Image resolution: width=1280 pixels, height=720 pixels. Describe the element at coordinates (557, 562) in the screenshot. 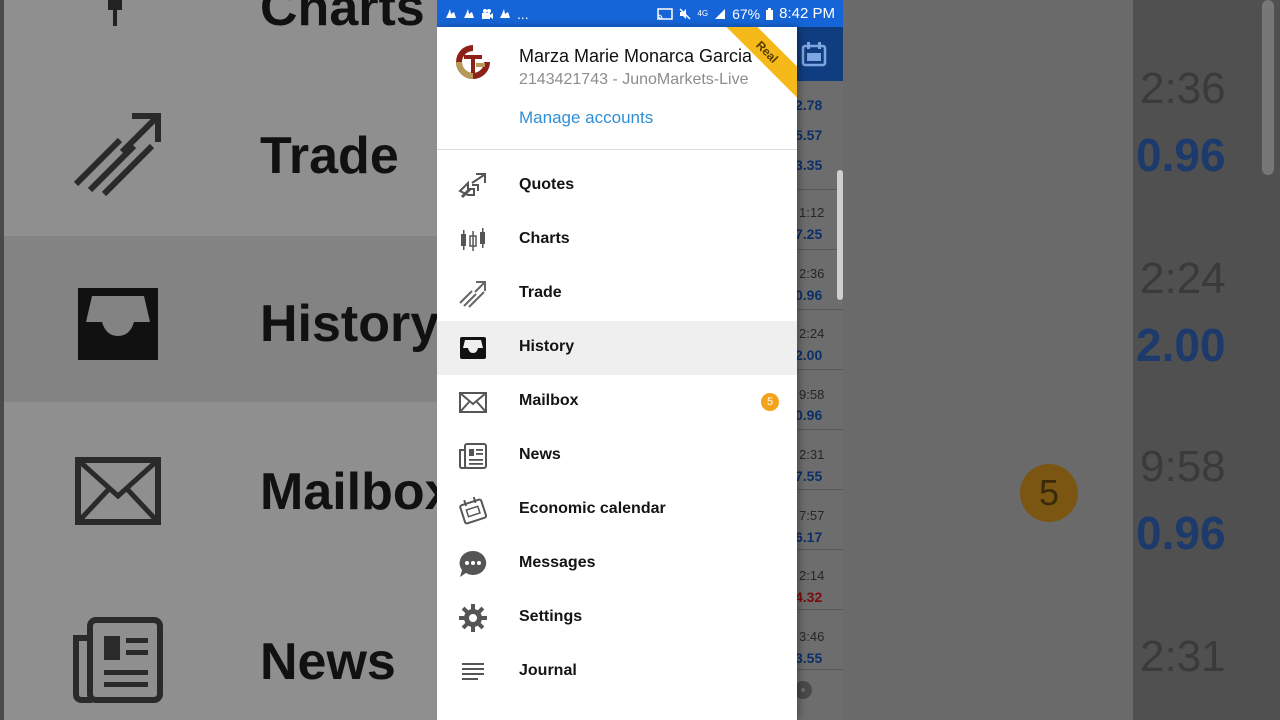

I see `menu-label: Messages` at that location.